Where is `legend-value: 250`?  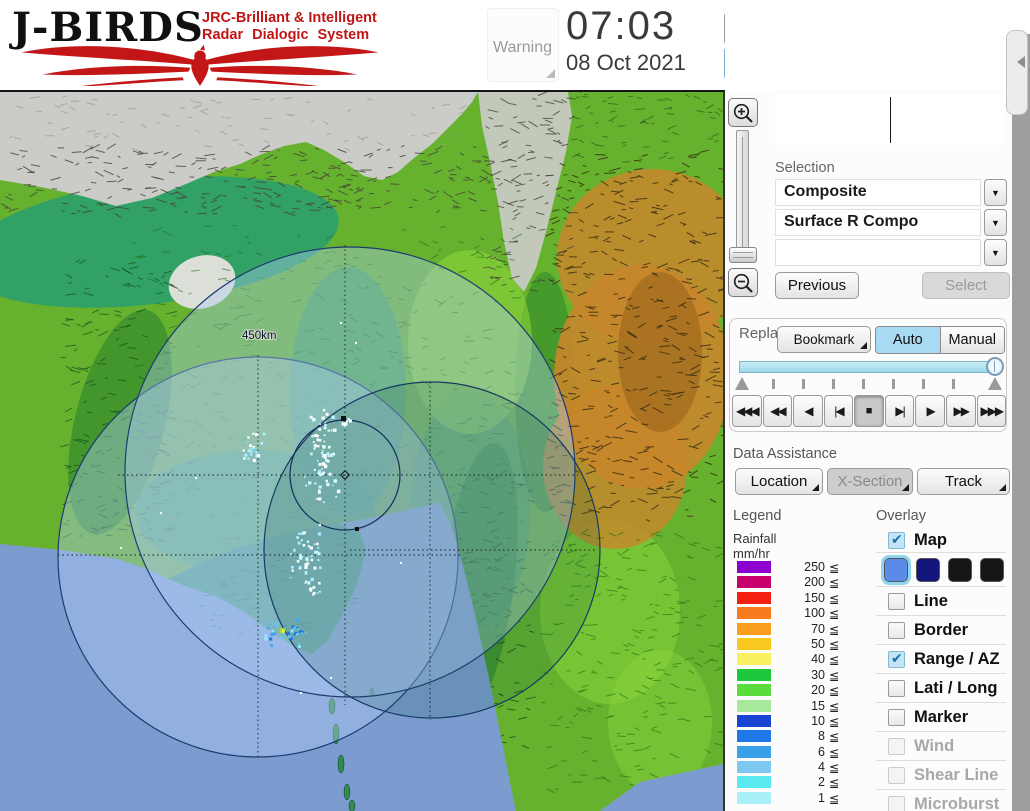
legend-value: 250 is located at coordinates (814, 567).